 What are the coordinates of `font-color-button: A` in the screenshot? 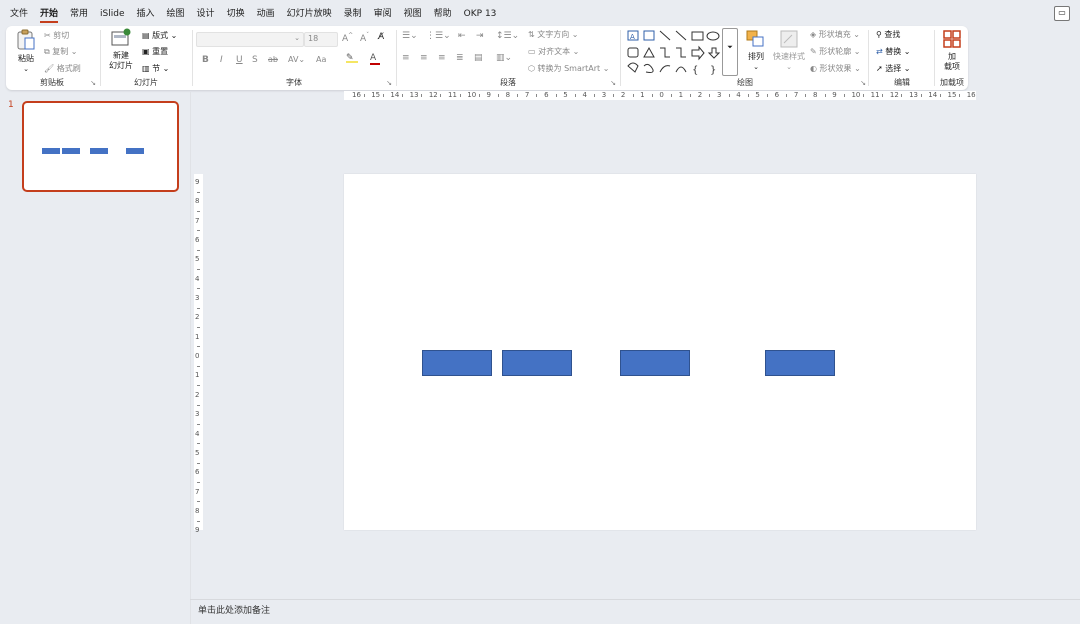 It's located at (375, 59).